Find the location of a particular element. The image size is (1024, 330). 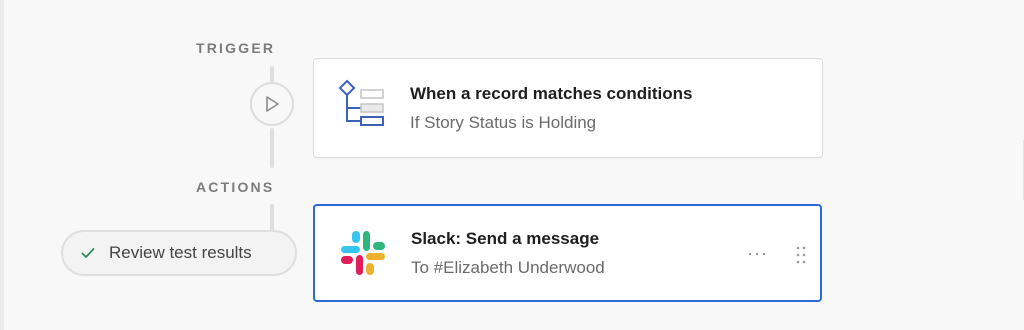

more-options-button: ··· is located at coordinates (757, 253).